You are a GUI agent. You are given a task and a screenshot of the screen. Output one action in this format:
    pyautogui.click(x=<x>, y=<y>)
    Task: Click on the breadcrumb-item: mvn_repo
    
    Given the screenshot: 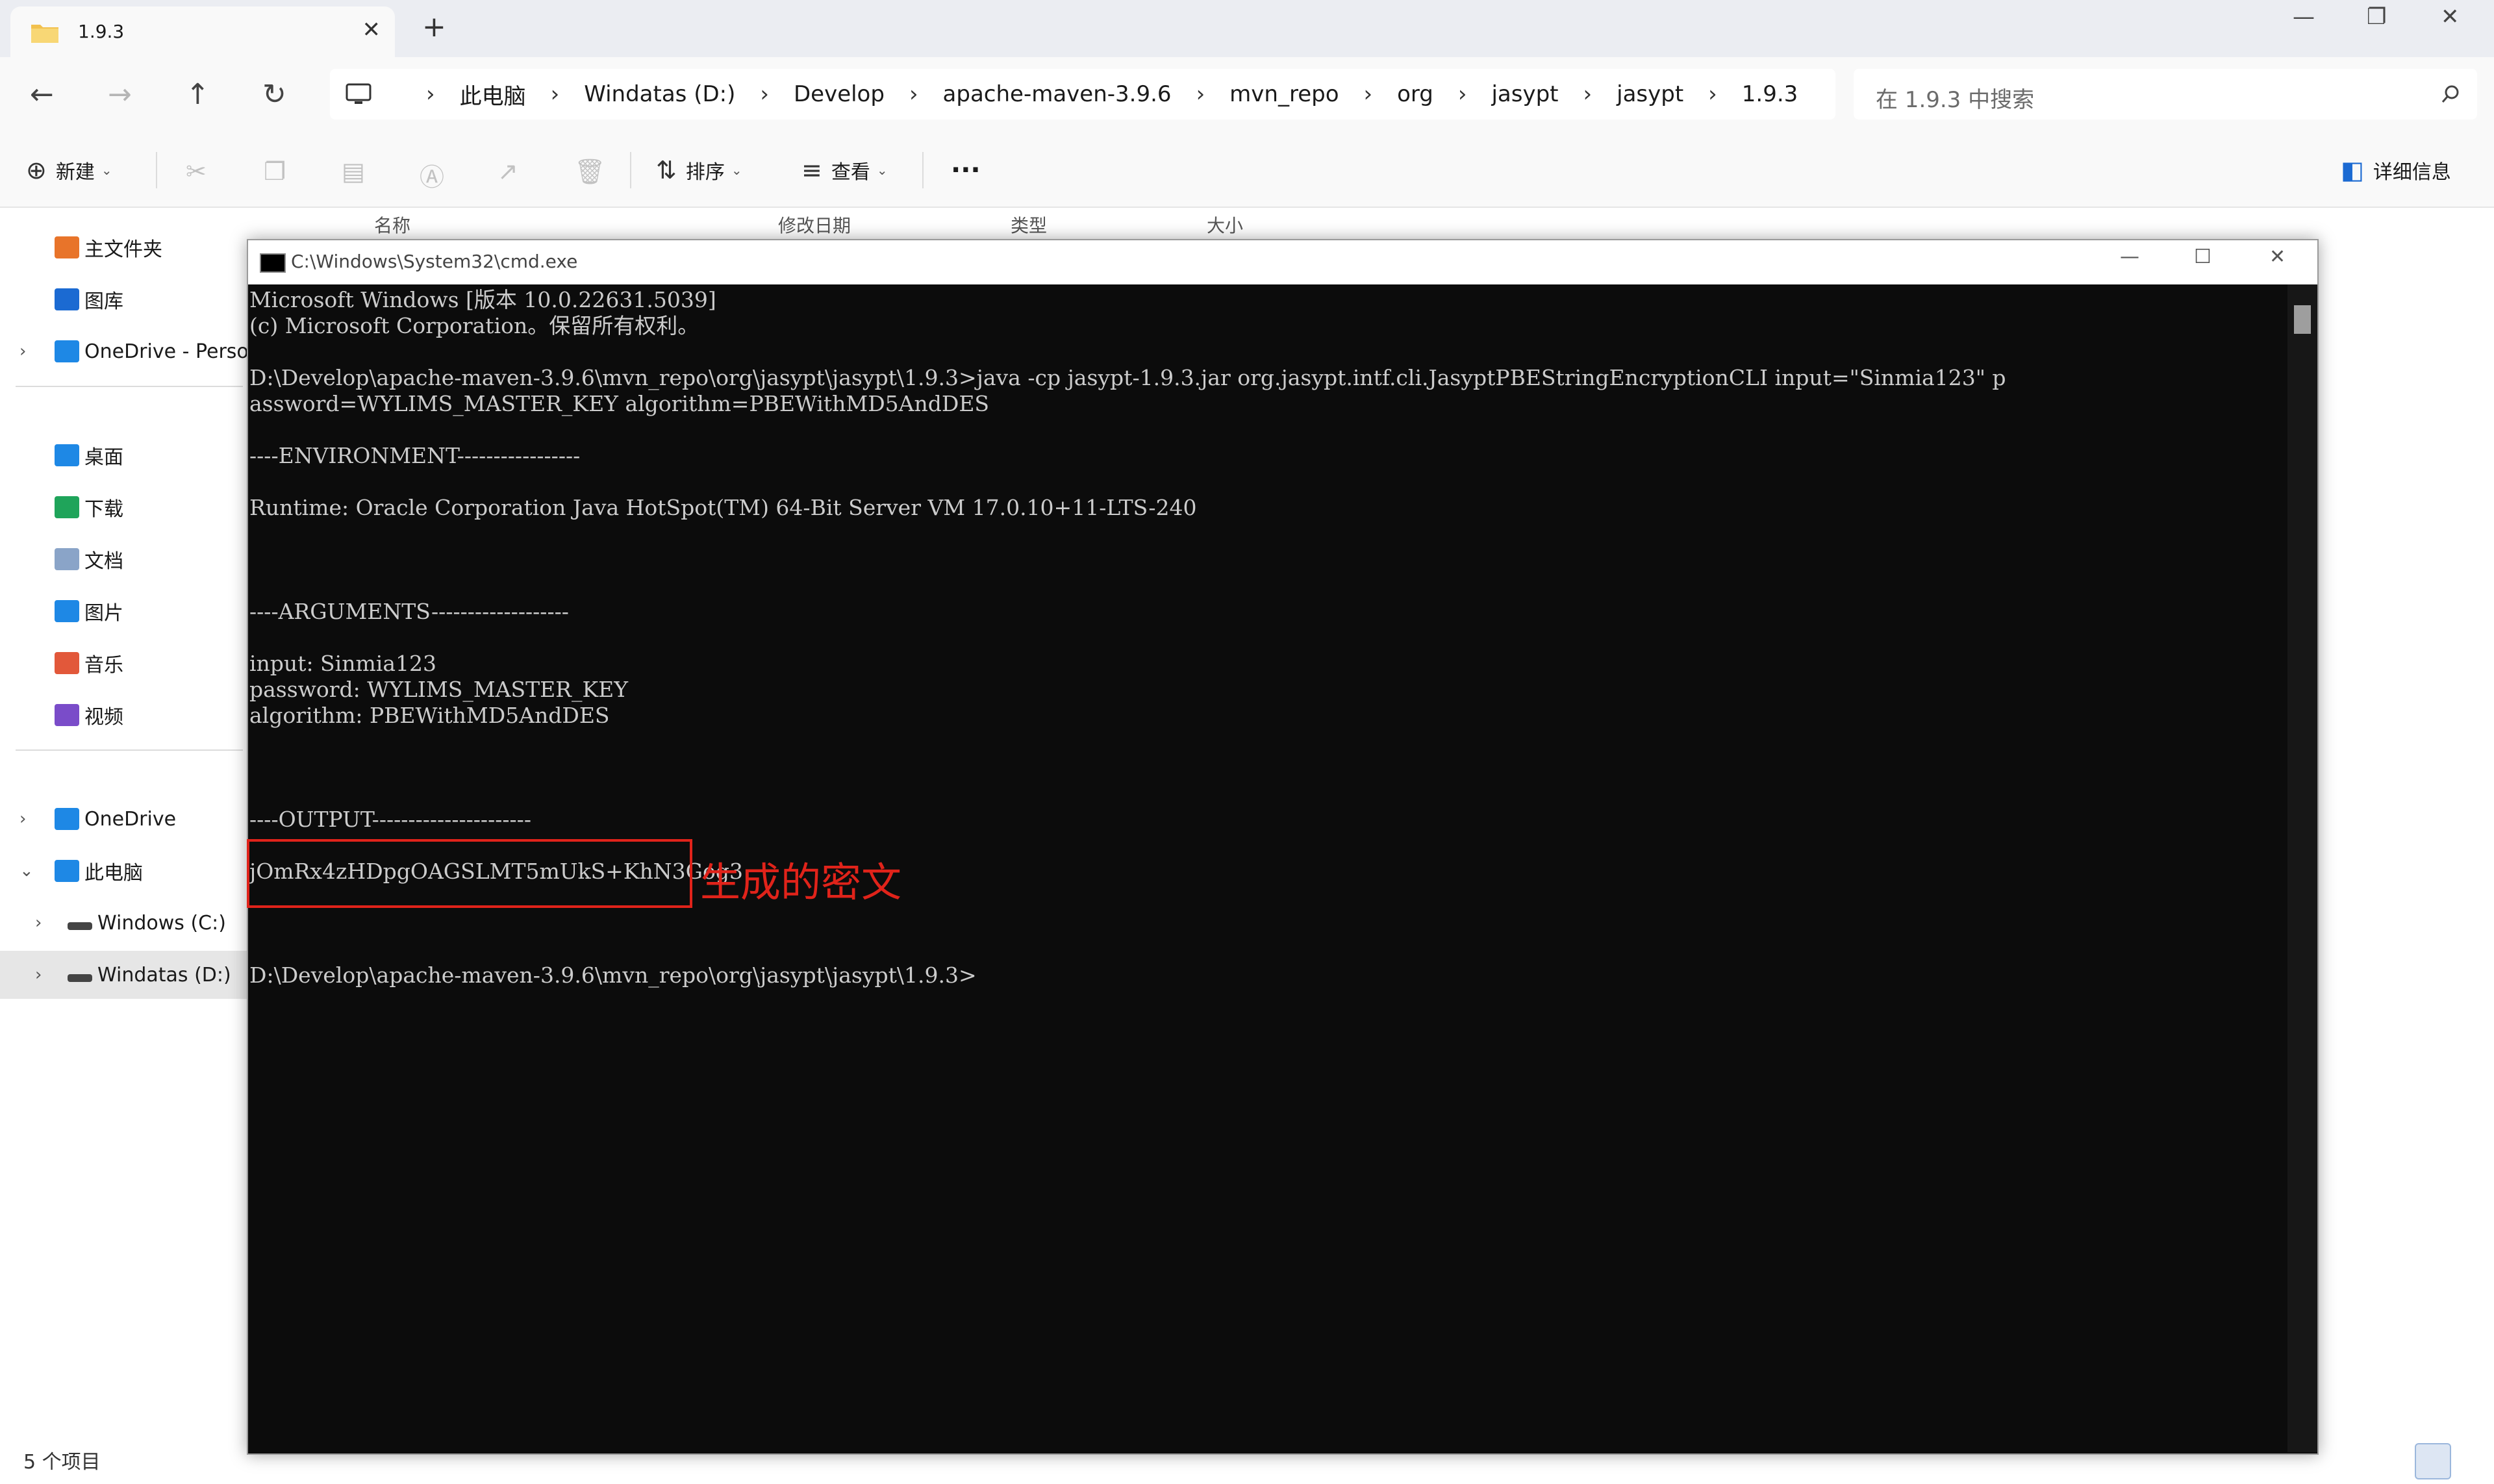 What is the action you would take?
    pyautogui.click(x=1284, y=94)
    